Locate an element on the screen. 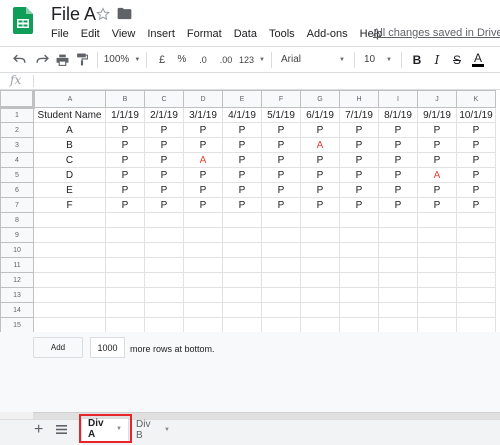 This screenshot has height=445, width=500. add-sheet-icon: + is located at coordinates (38, 430).